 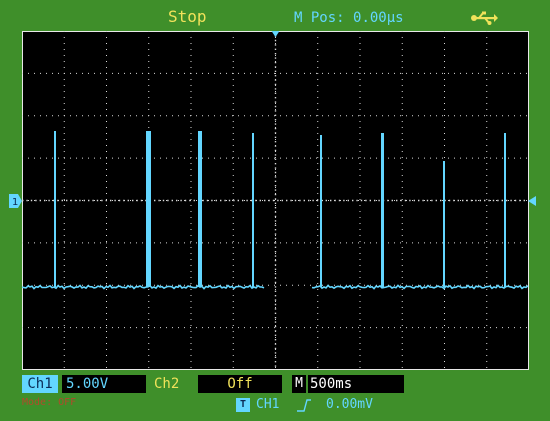 I want to click on trigger-source: CH1, so click(x=267, y=404).